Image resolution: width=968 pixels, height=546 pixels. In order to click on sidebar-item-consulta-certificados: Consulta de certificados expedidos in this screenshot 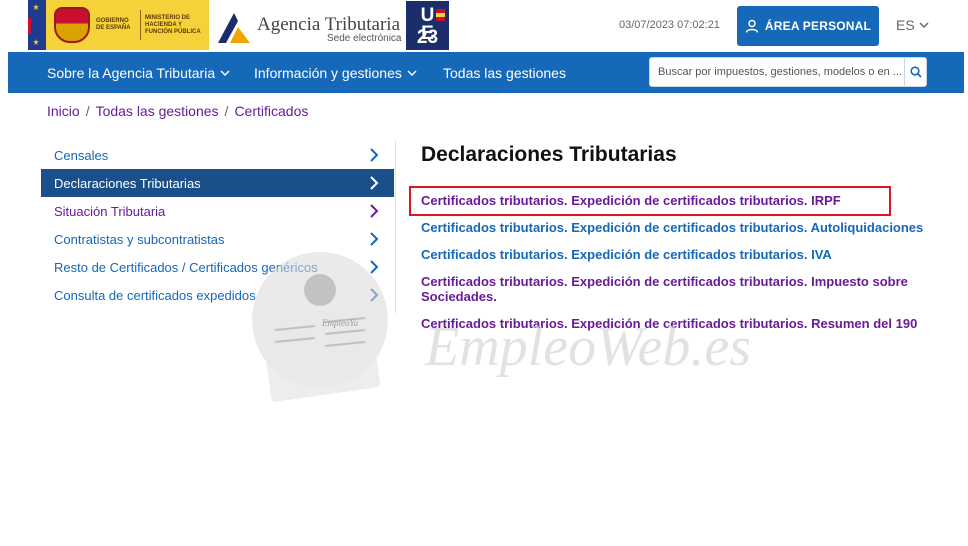, I will do `click(217, 295)`.